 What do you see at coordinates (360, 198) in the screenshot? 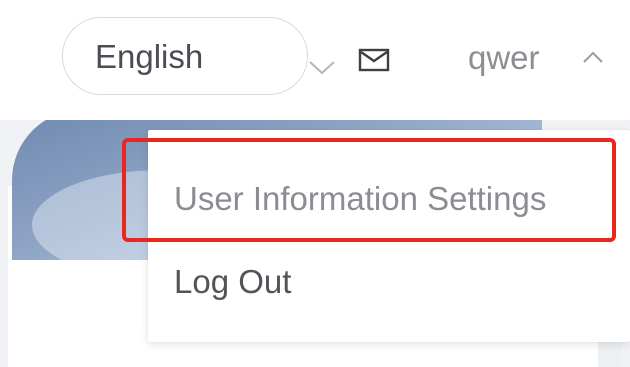
I see `menu-item-label: User Information Settings` at bounding box center [360, 198].